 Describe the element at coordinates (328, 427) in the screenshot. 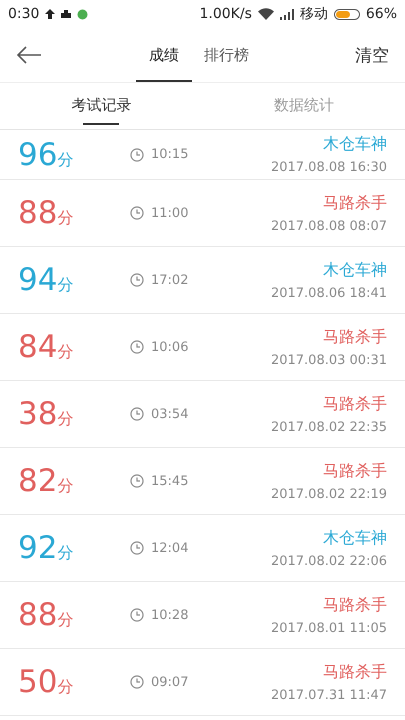

I see `exam-date: 2017.08.02 22:35` at that location.